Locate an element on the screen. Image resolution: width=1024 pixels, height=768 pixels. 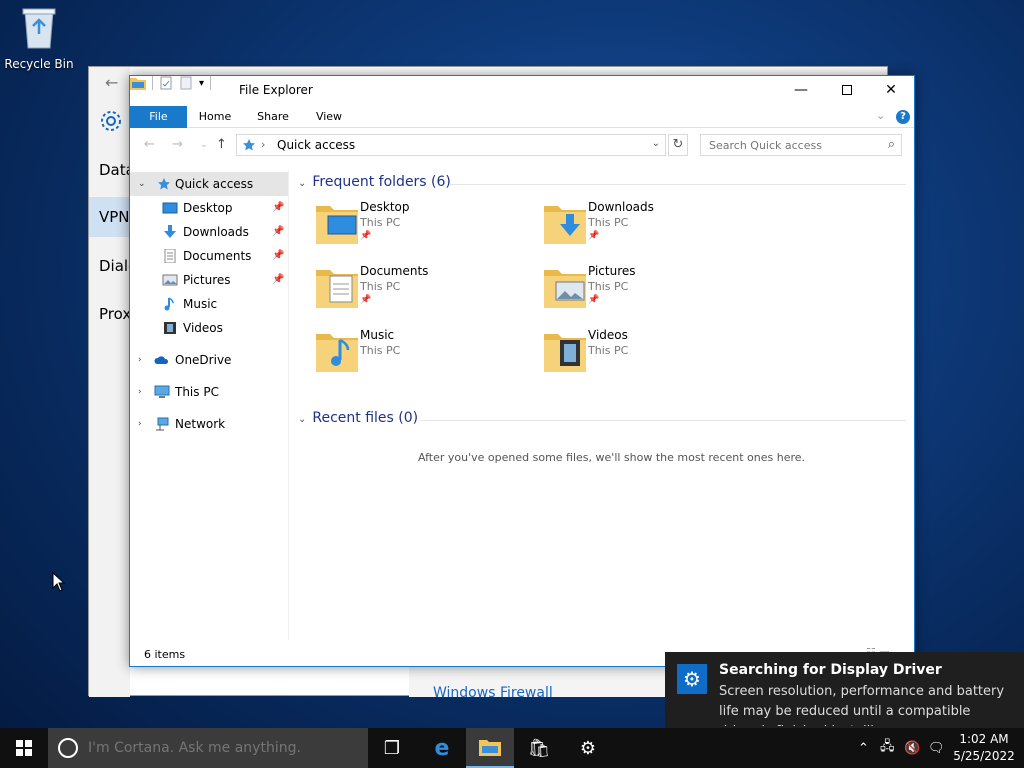
ribbon-expand-icon: ⌄ is located at coordinates (880, 115).